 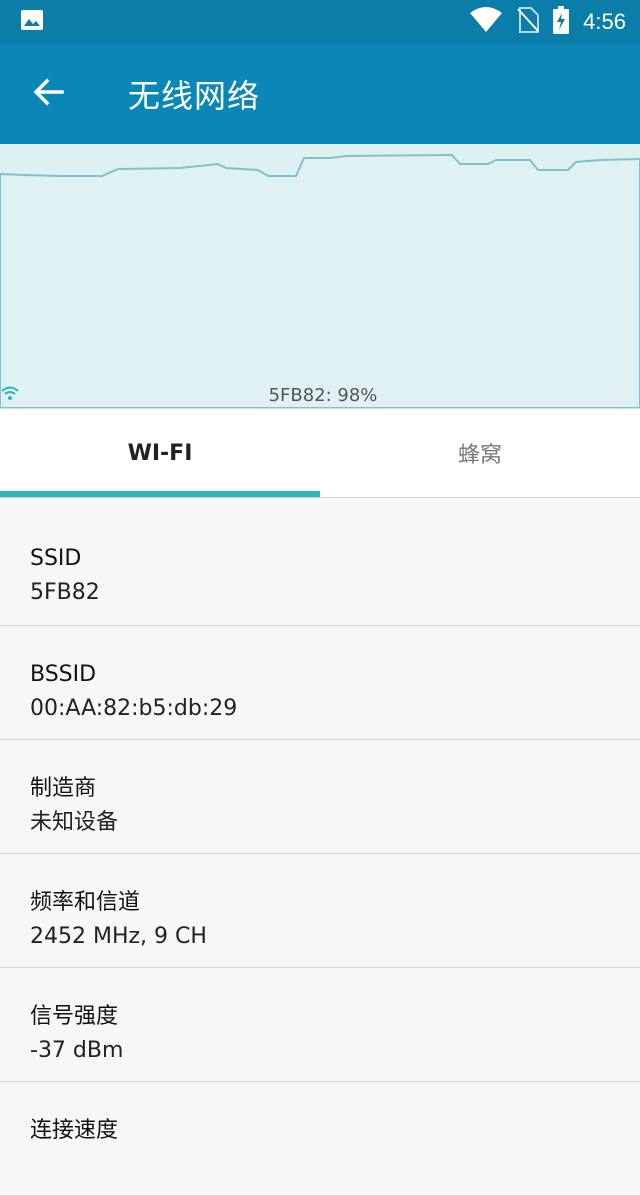 I want to click on list-item-frequency-channel: 频率和信道 2452 MHz, 9 CH, so click(x=320, y=911).